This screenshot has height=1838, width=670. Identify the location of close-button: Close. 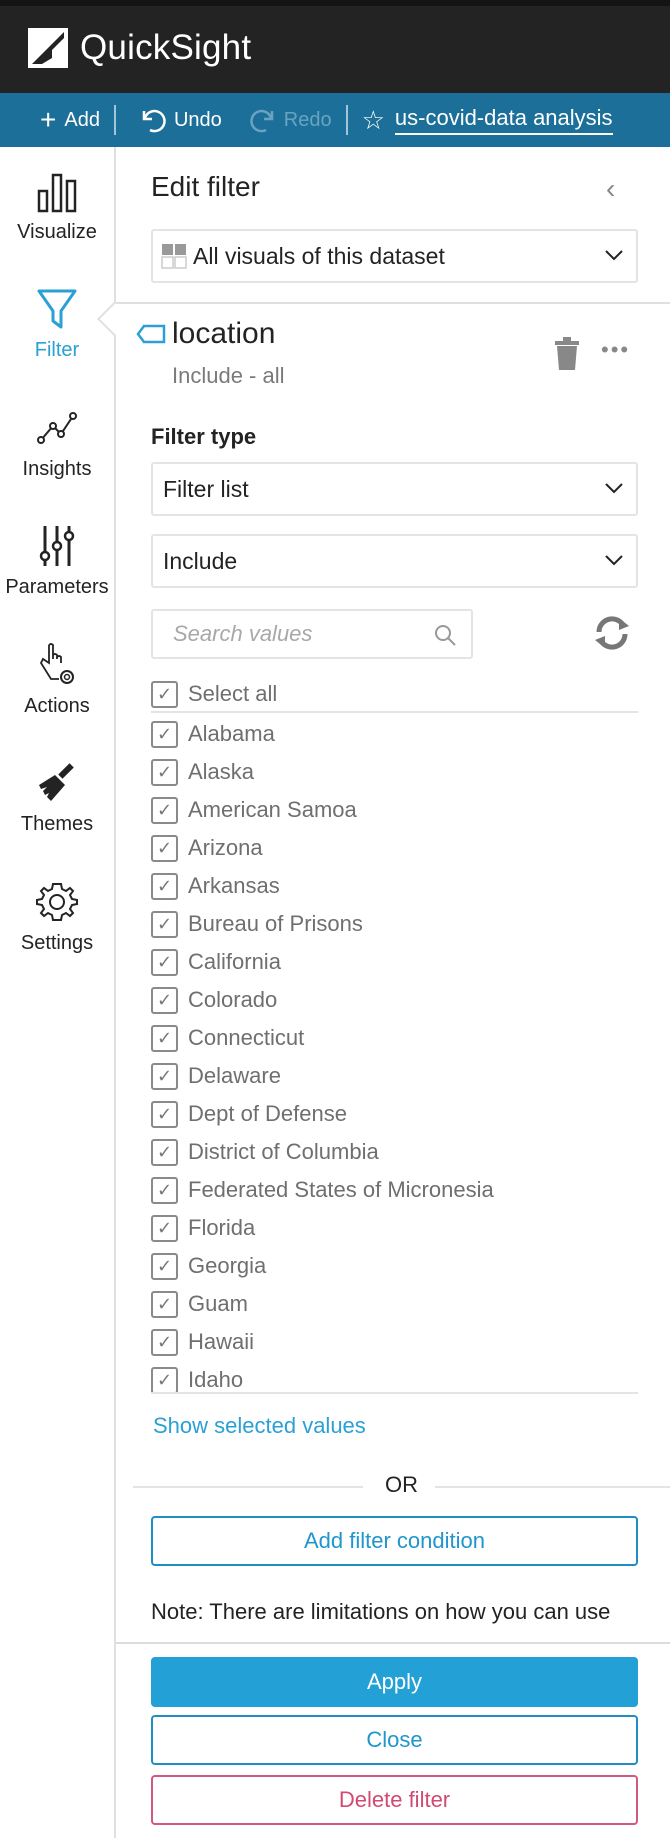
(394, 1740).